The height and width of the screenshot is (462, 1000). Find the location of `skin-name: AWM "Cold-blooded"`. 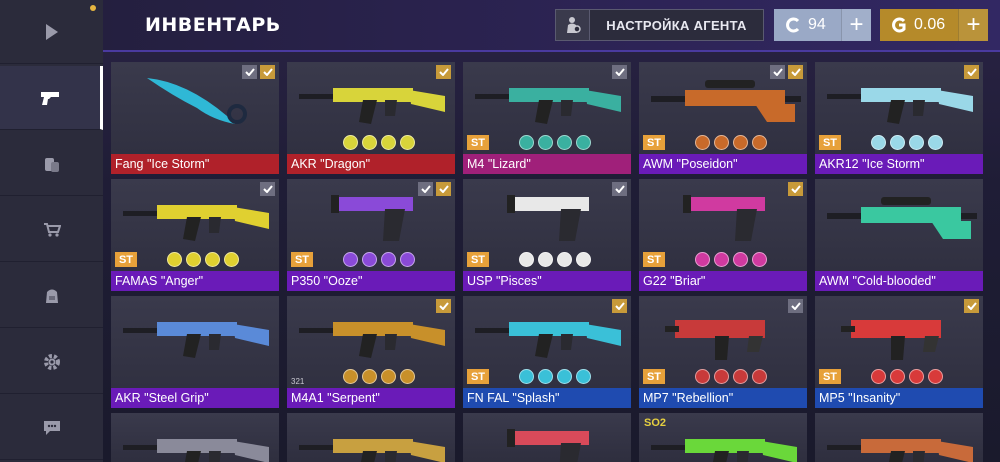

skin-name: AWM "Cold-blooded" is located at coordinates (899, 281).